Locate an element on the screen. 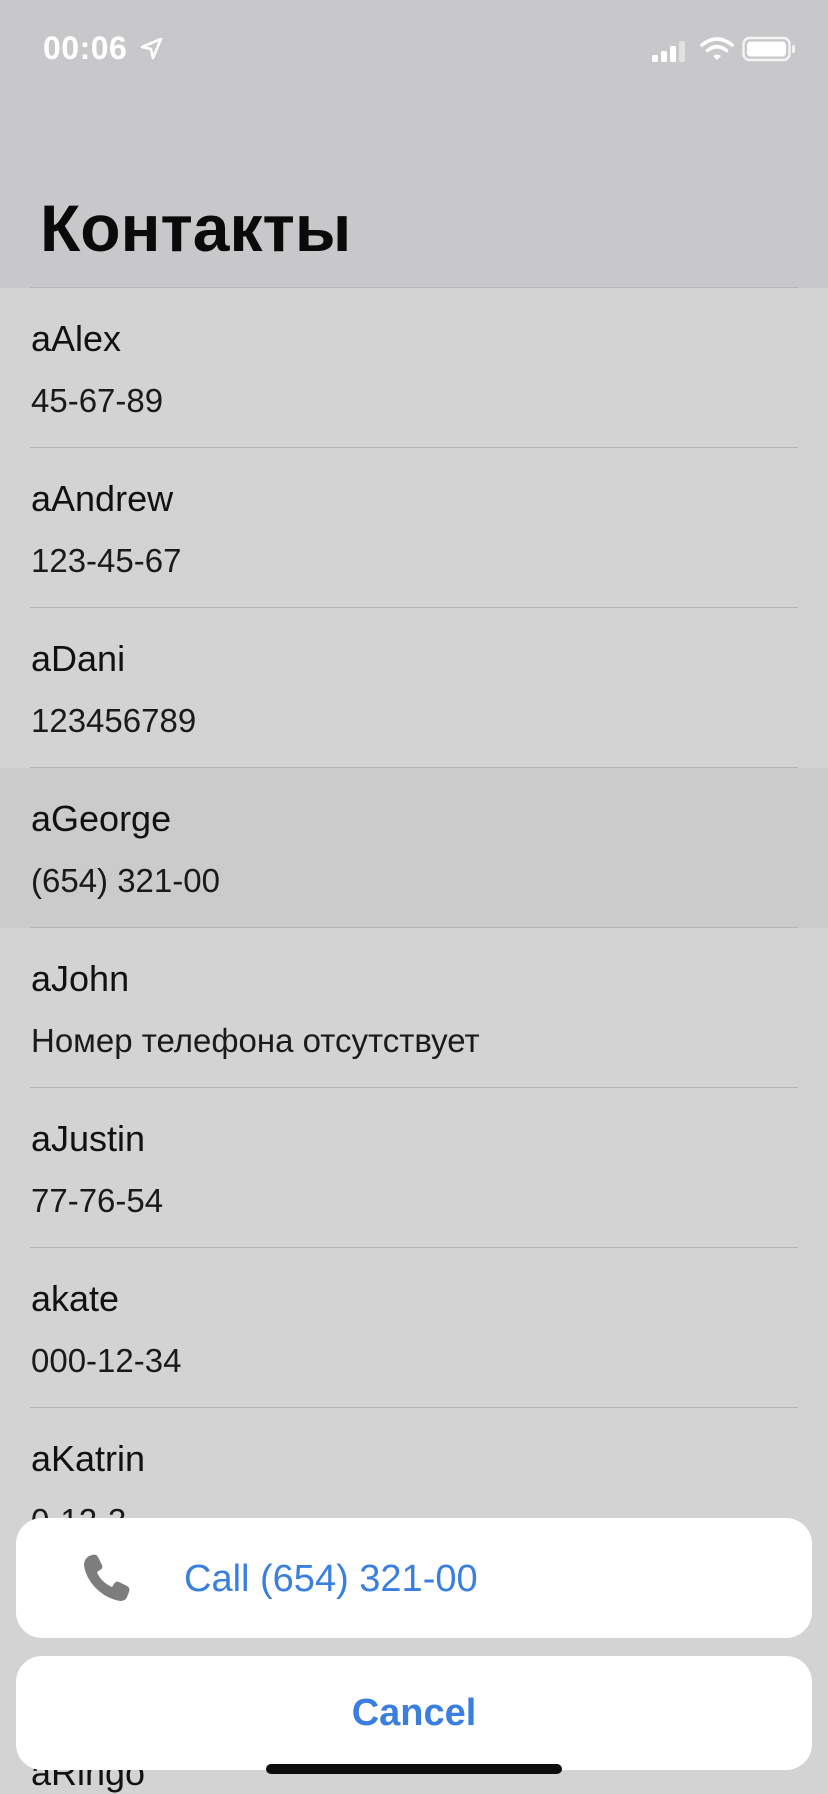 The width and height of the screenshot is (828, 1794). contact-row: akate 000-12-34 is located at coordinates (414, 1328).